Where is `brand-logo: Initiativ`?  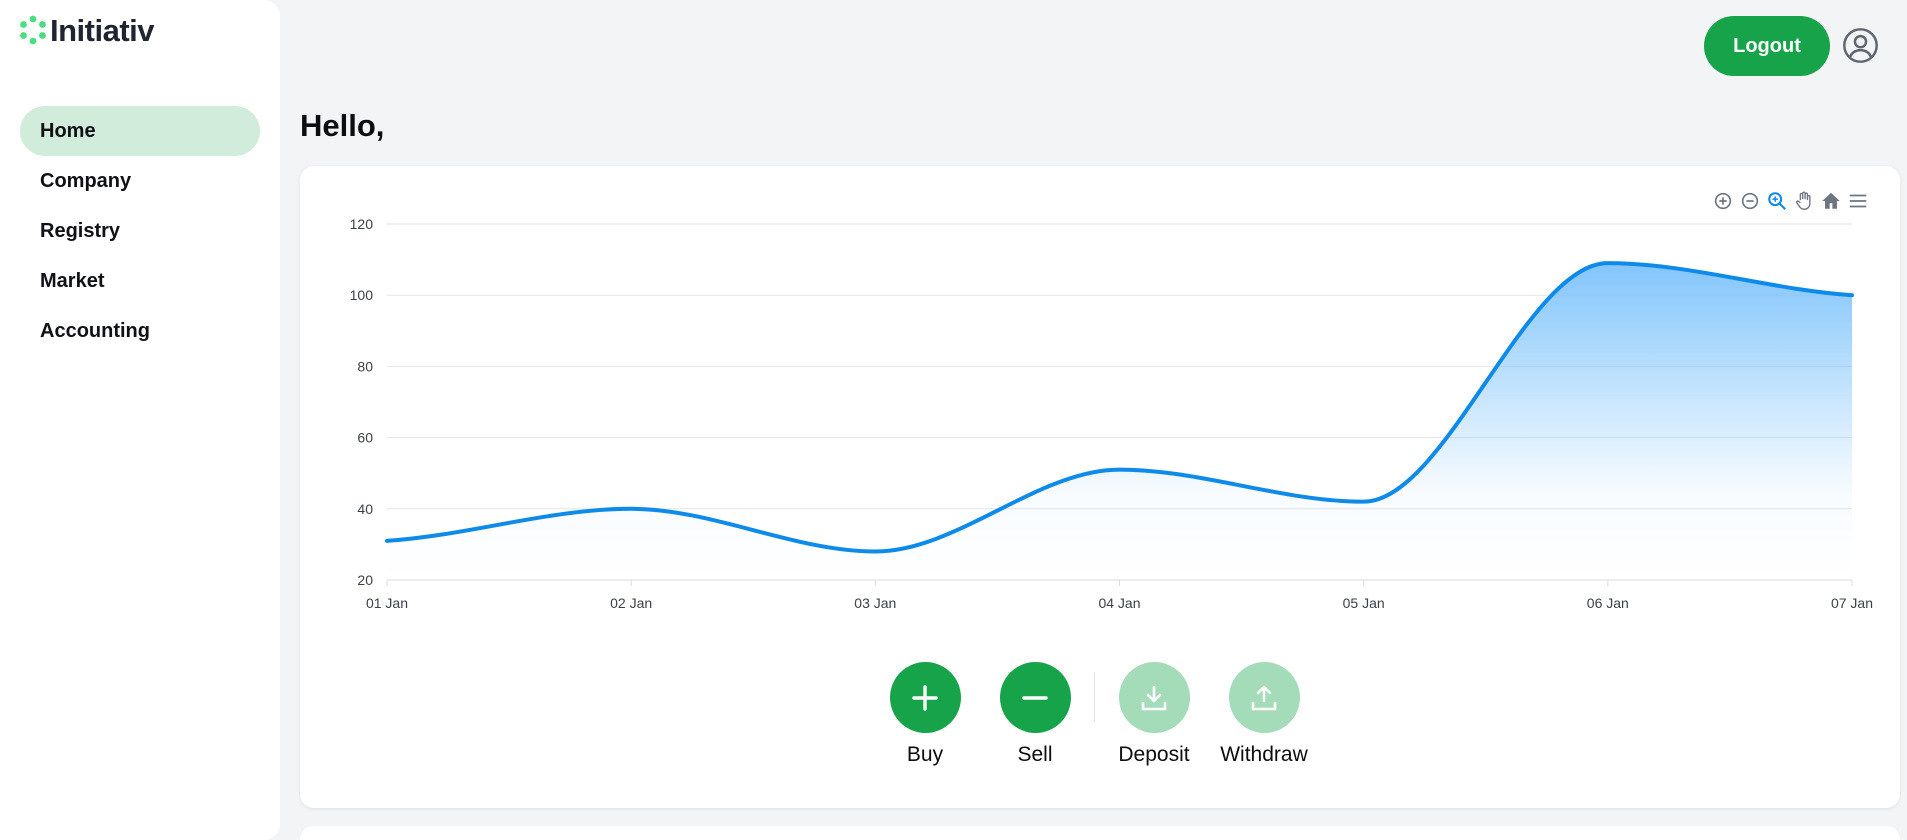
brand-logo: Initiativ is located at coordinates (86, 30).